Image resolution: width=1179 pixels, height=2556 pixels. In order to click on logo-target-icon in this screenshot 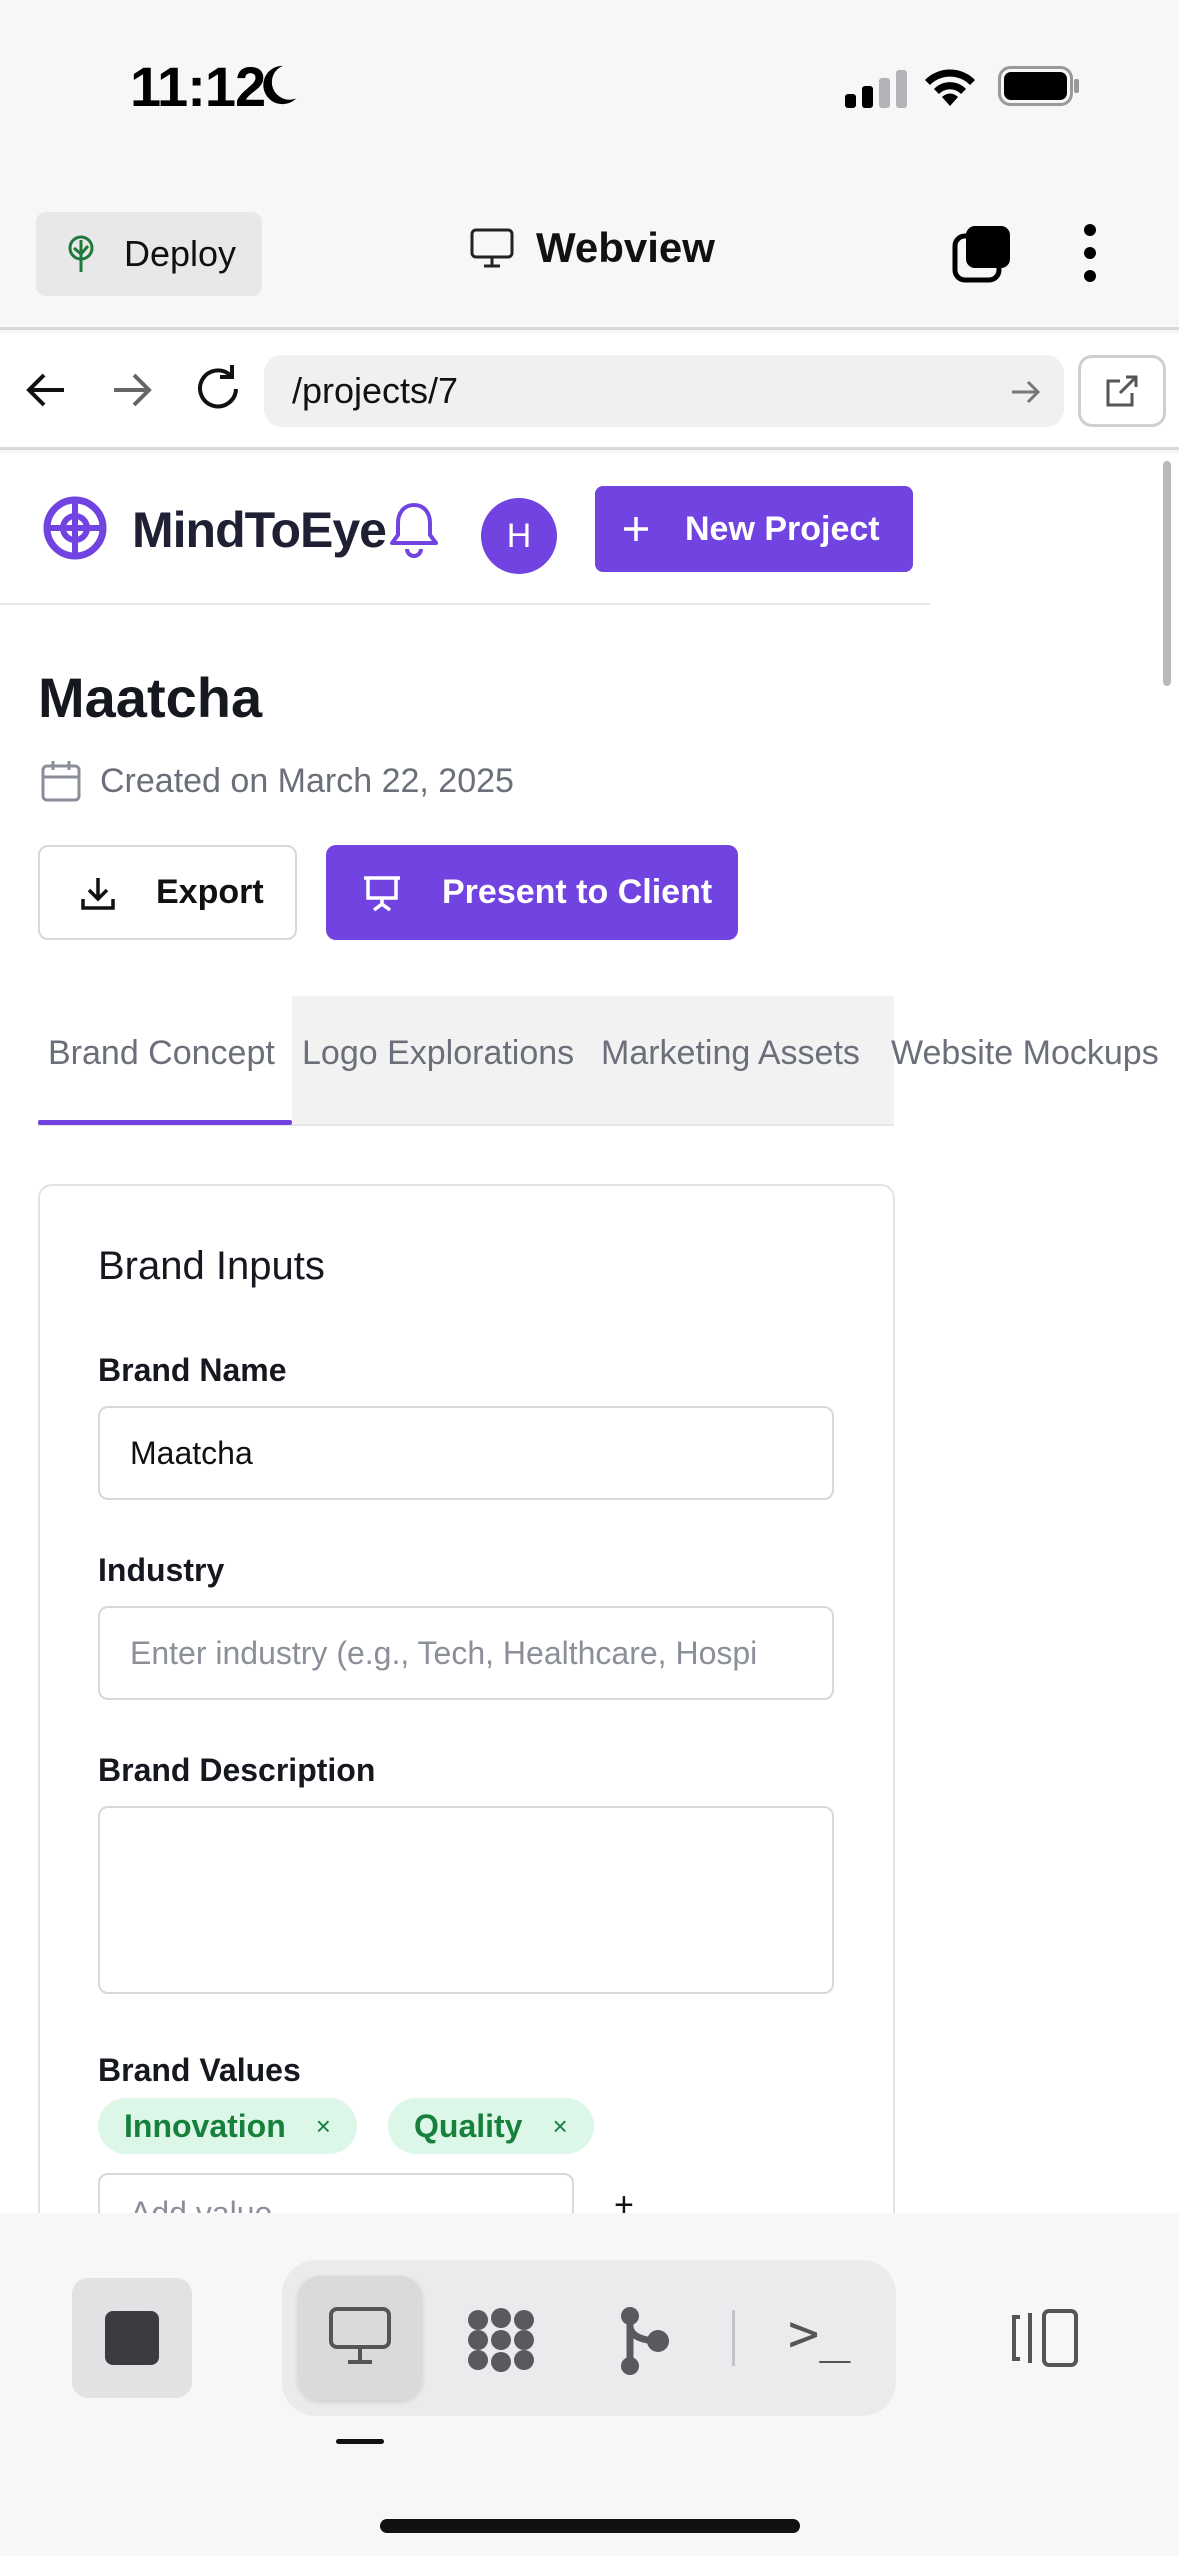, I will do `click(75, 528)`.